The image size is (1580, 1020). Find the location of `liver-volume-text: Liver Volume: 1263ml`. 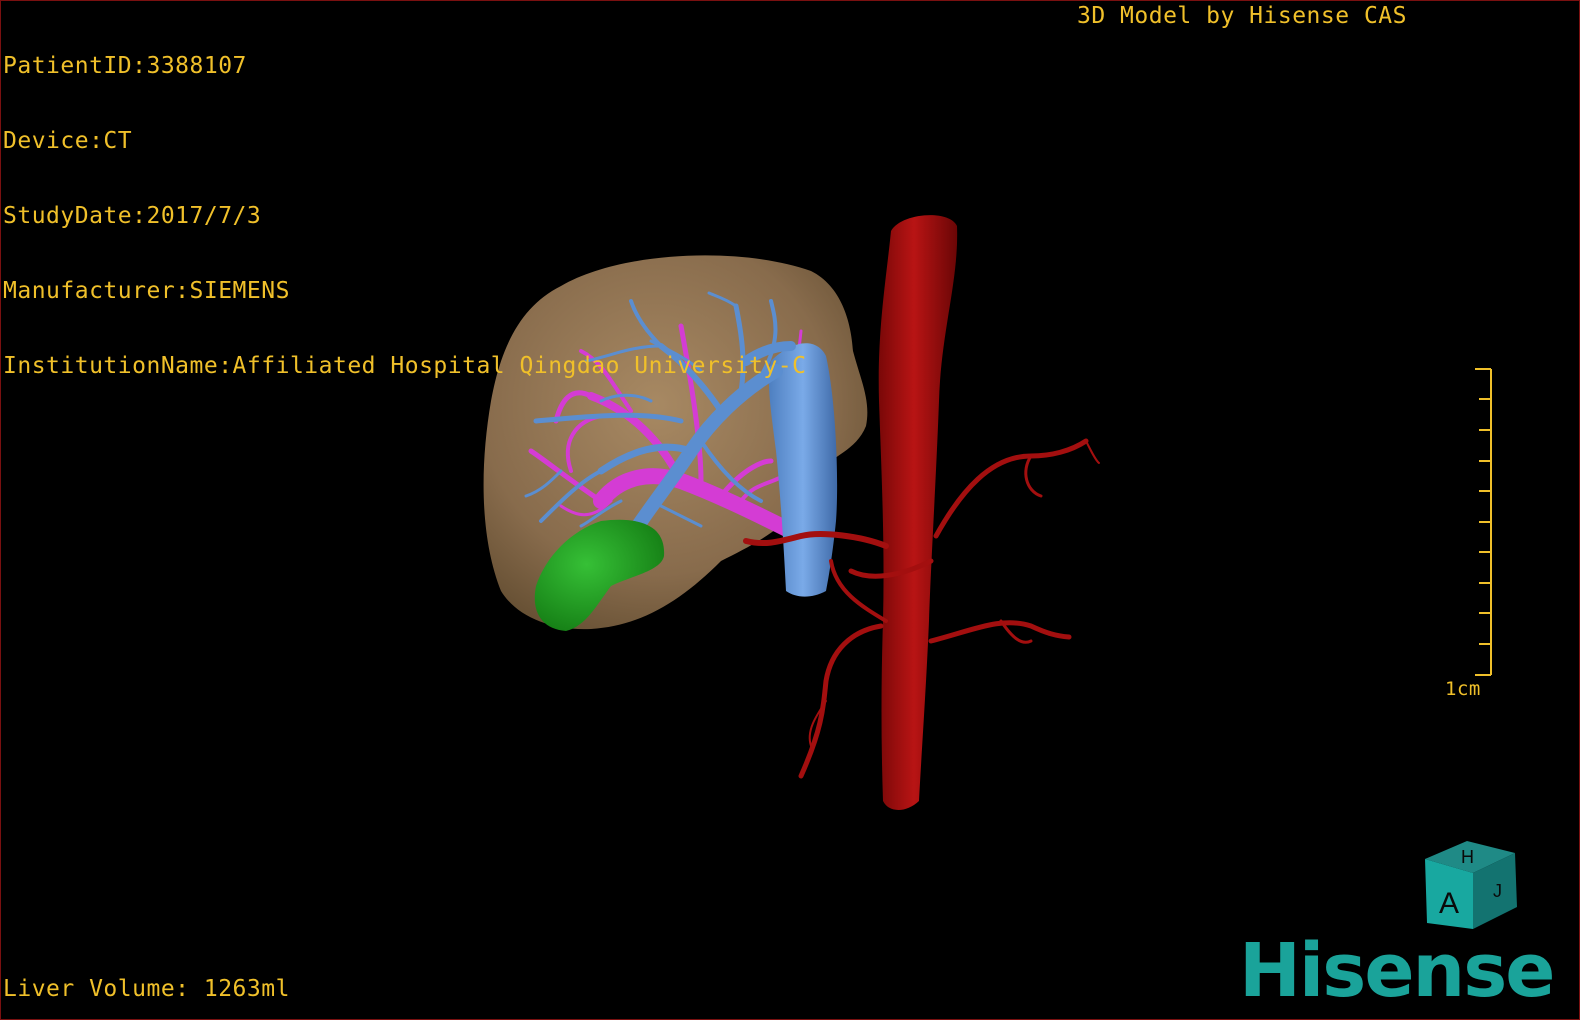

liver-volume-text: Liver Volume: 1263ml is located at coordinates (146, 989).